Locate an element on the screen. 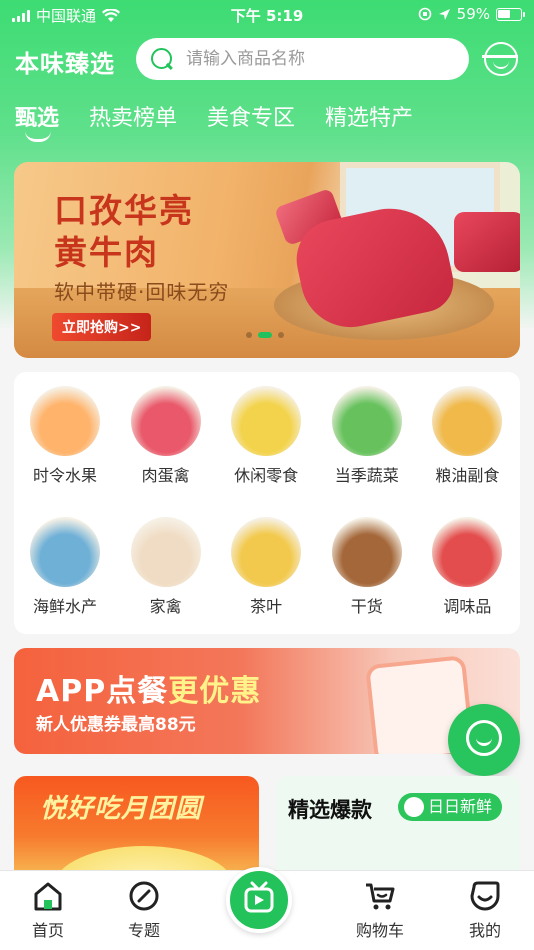 This screenshot has width=534, height=950. top-bar: 本味臻选 is located at coordinates (267, 59).